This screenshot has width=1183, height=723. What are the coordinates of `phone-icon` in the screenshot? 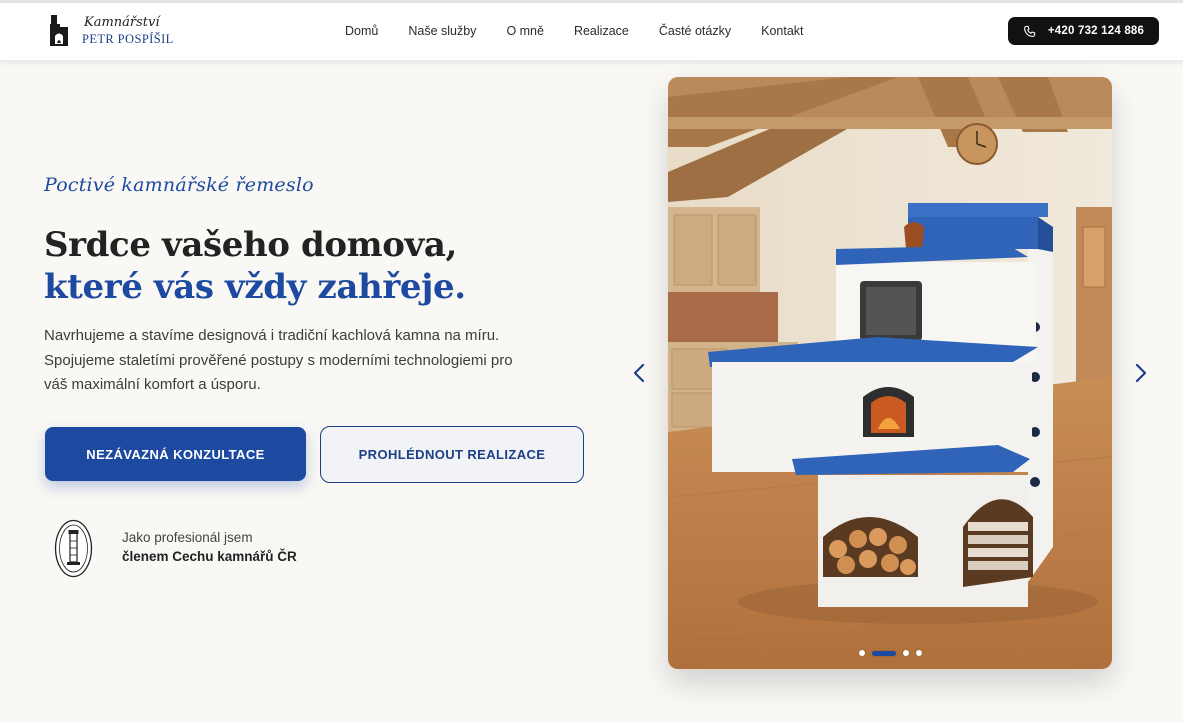 It's located at (1029, 31).